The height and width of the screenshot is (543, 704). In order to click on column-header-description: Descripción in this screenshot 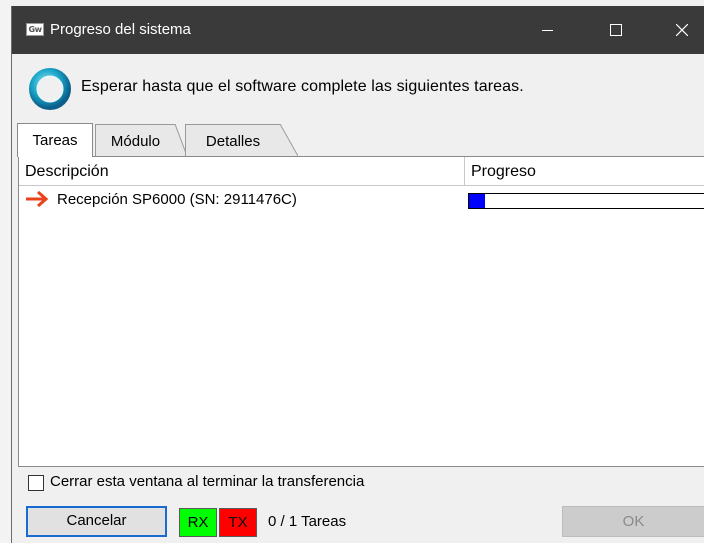, I will do `click(242, 171)`.